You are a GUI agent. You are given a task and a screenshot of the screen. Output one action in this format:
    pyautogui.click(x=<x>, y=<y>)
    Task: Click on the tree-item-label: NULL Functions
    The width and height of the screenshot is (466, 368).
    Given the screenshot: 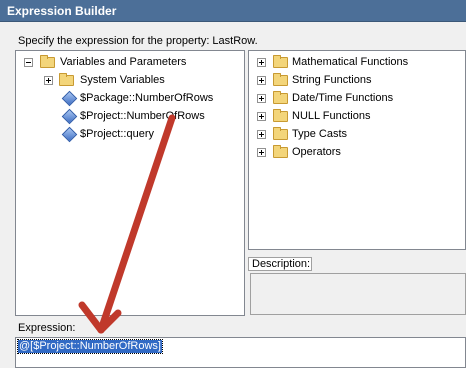 What is the action you would take?
    pyautogui.click(x=331, y=116)
    